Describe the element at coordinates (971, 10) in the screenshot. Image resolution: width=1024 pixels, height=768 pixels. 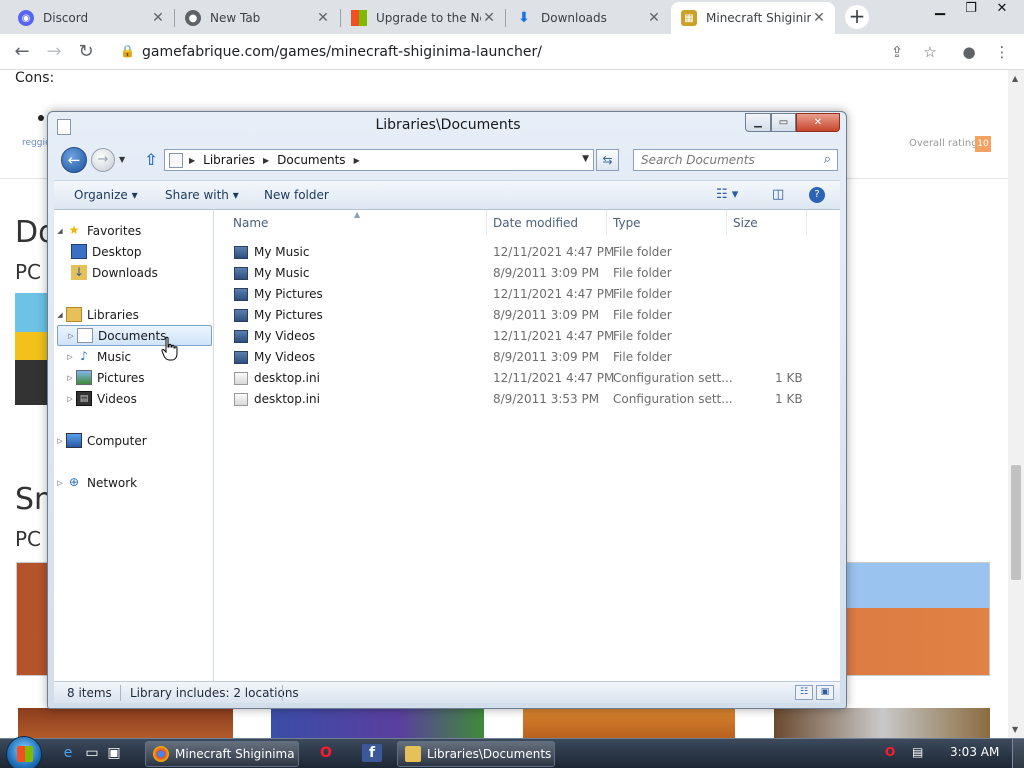
I see `maximize-button: ❐` at that location.